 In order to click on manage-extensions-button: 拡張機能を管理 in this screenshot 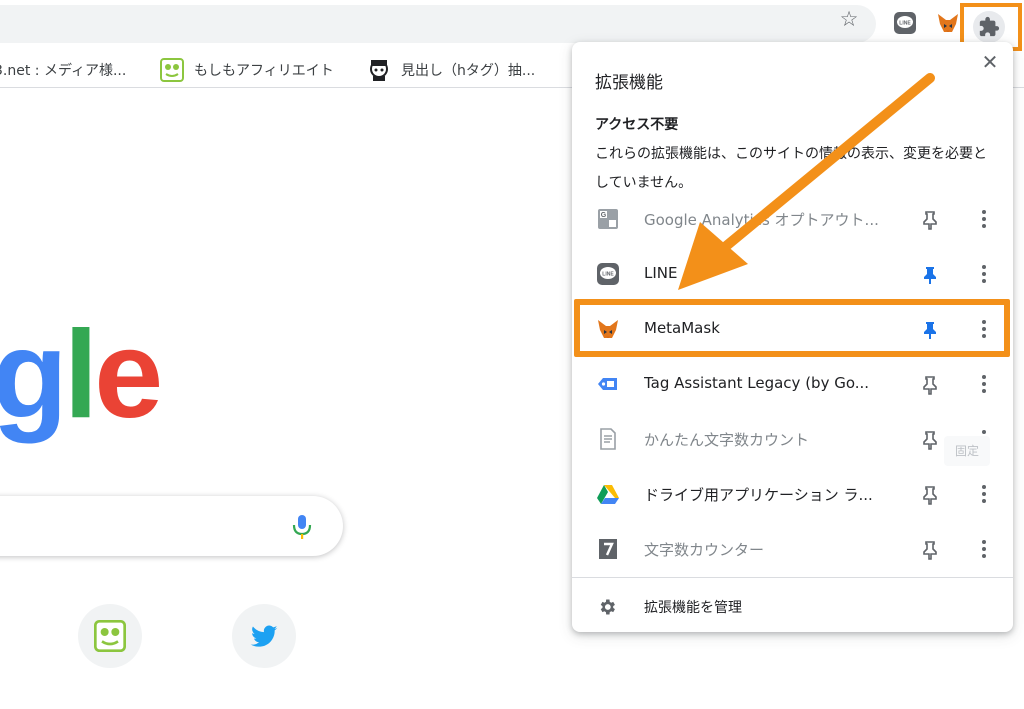, I will do `click(792, 606)`.